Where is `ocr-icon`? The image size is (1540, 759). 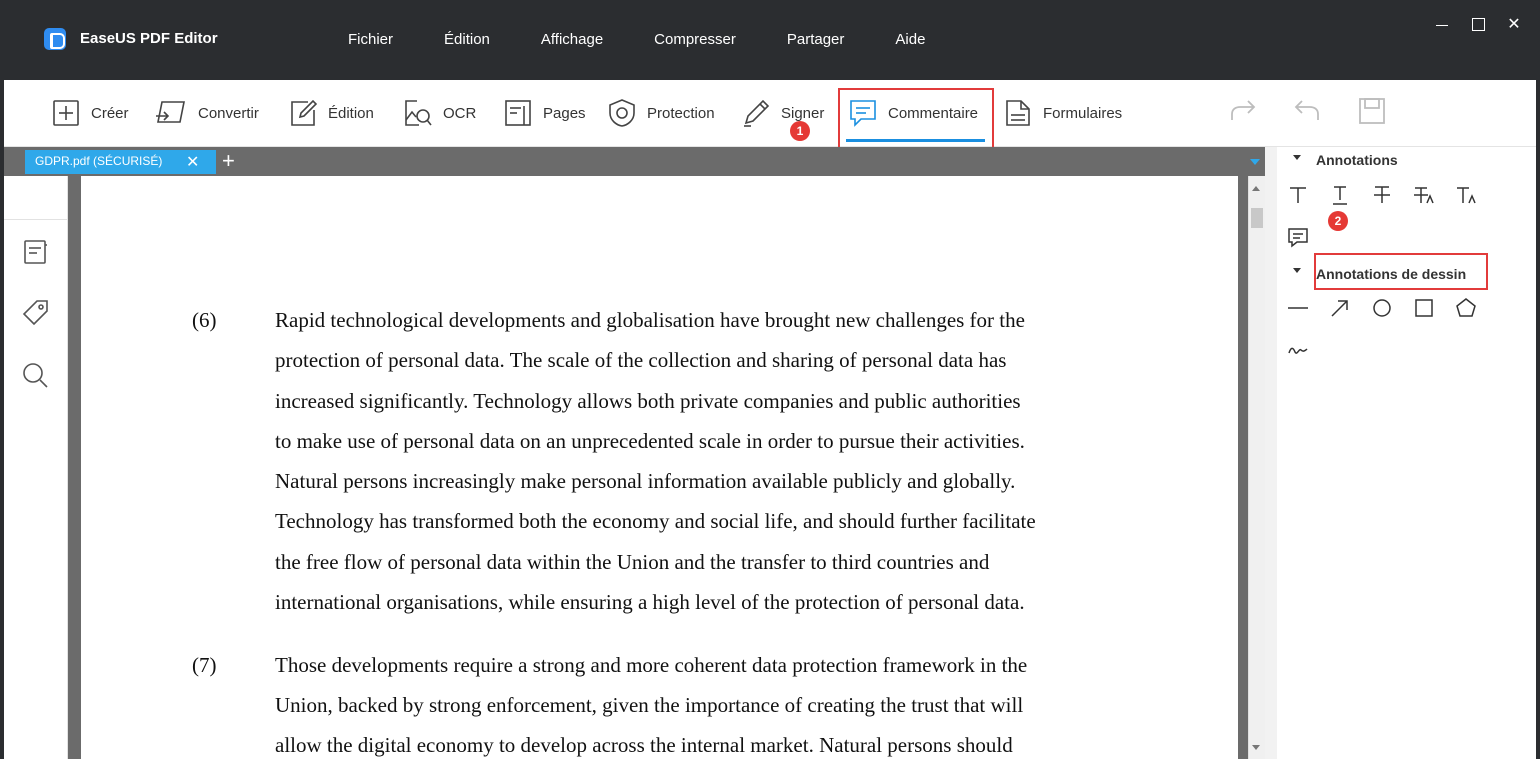
ocr-icon is located at coordinates (418, 113).